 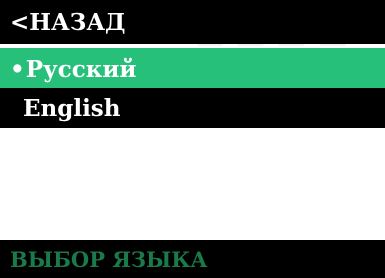 I want to click on screen-title-bar: ВЫБОР ЯЗЫКА, so click(x=192, y=259).